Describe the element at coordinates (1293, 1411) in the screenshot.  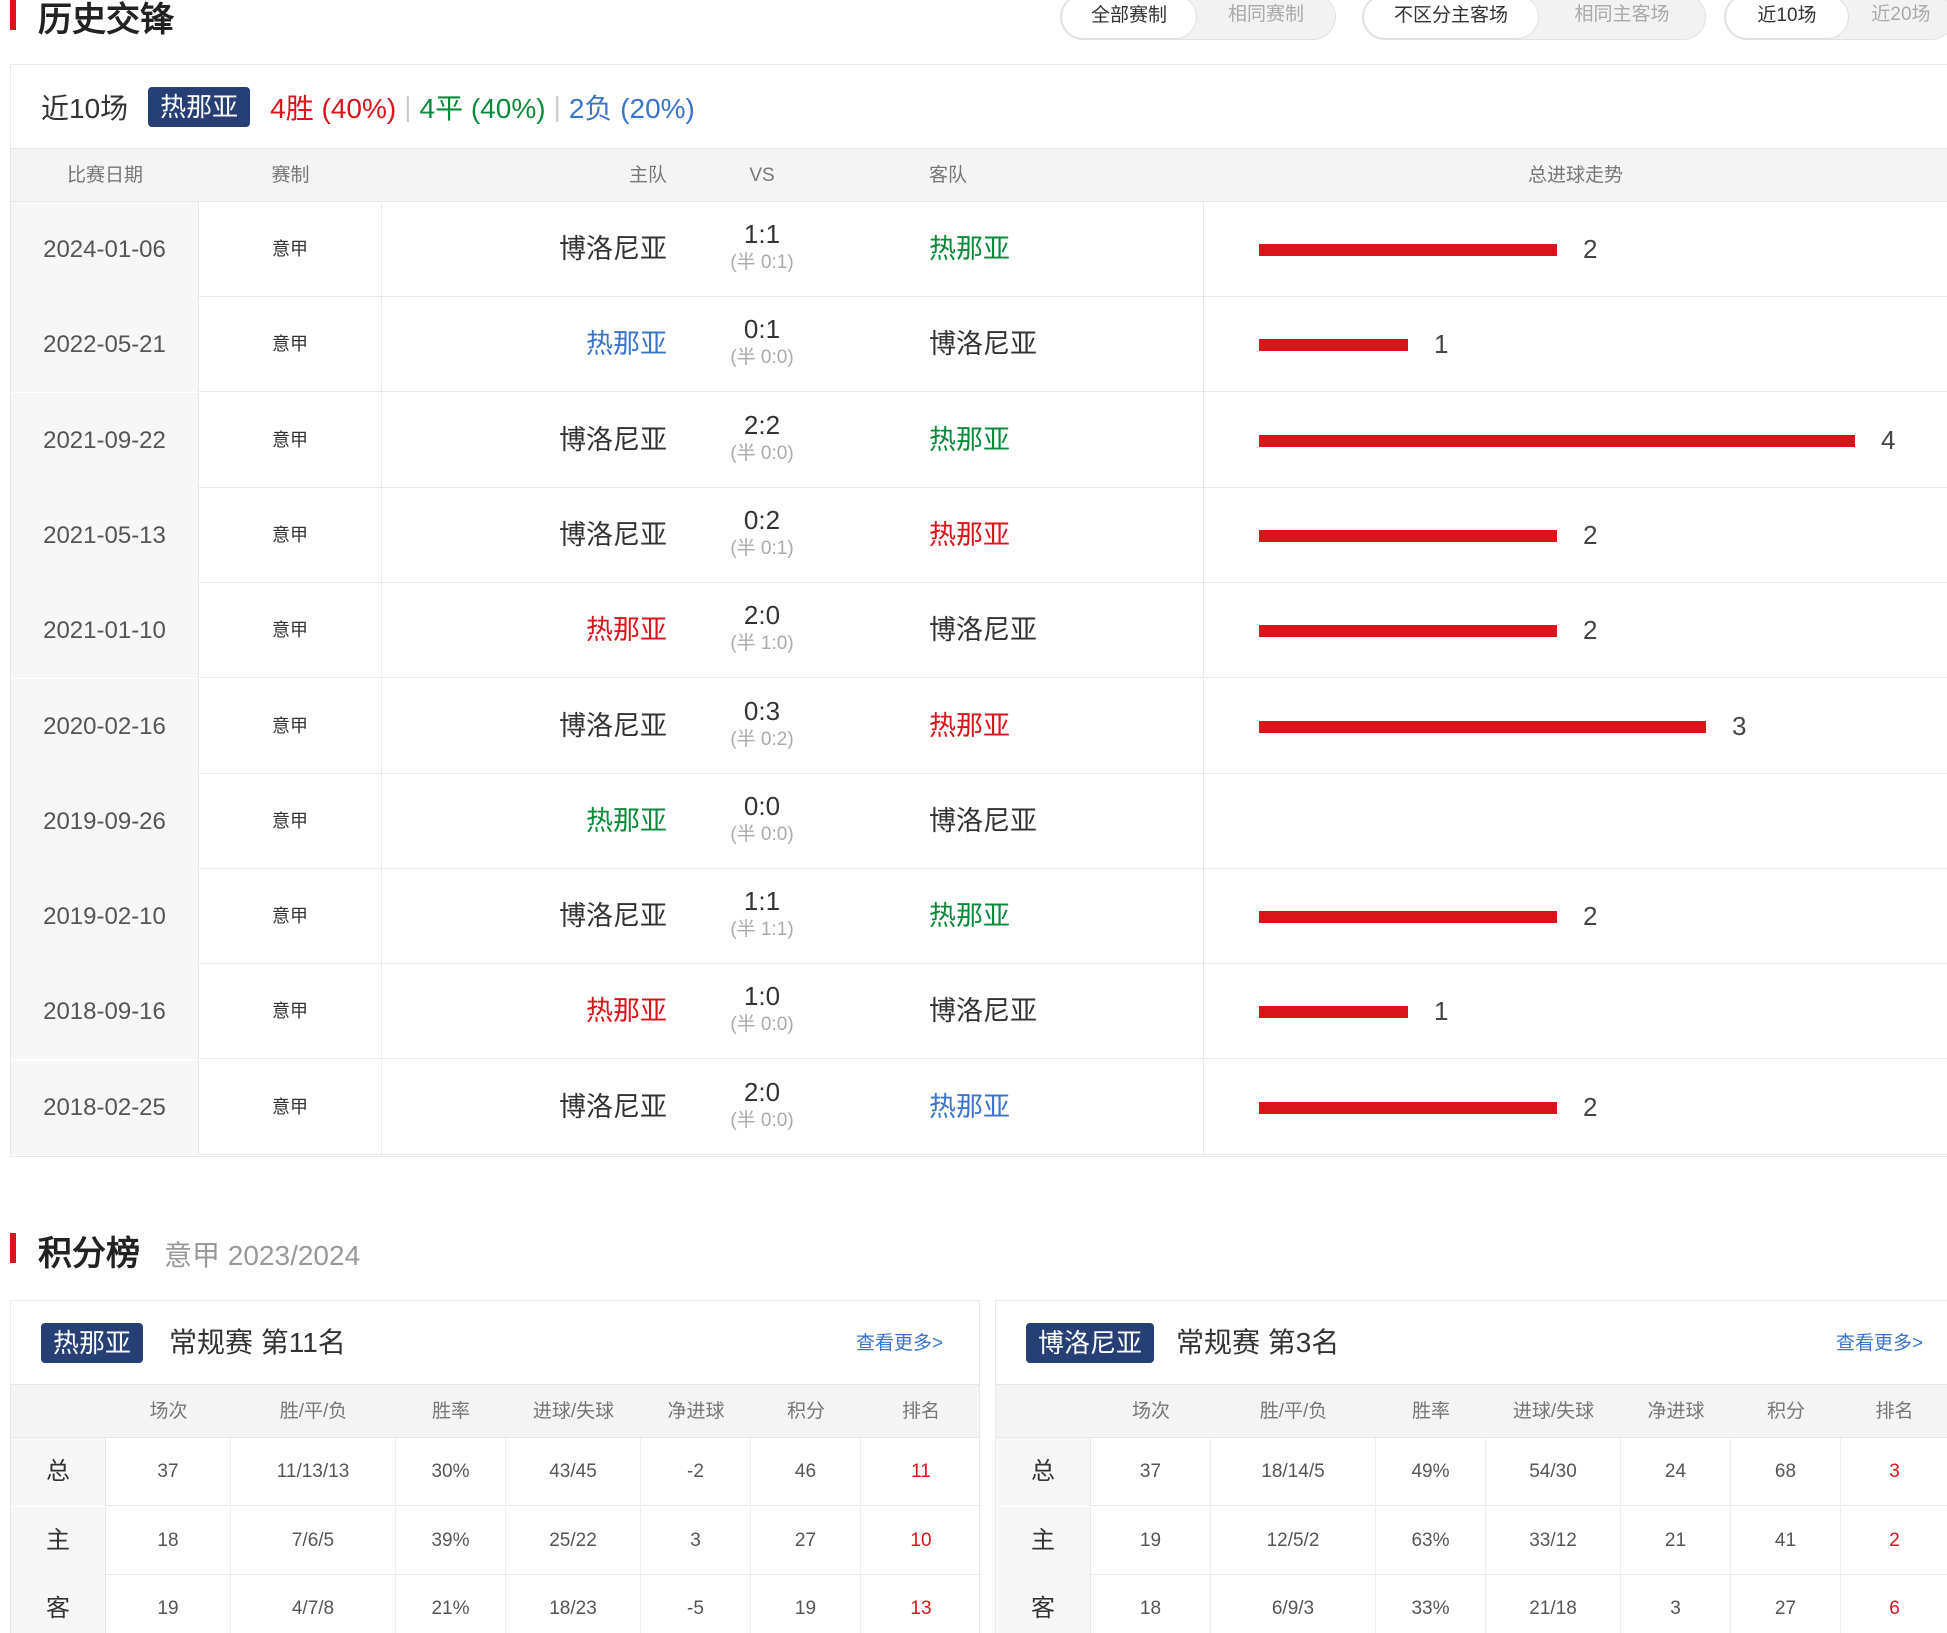
I see `standings-col-header: 胜/平/负` at that location.